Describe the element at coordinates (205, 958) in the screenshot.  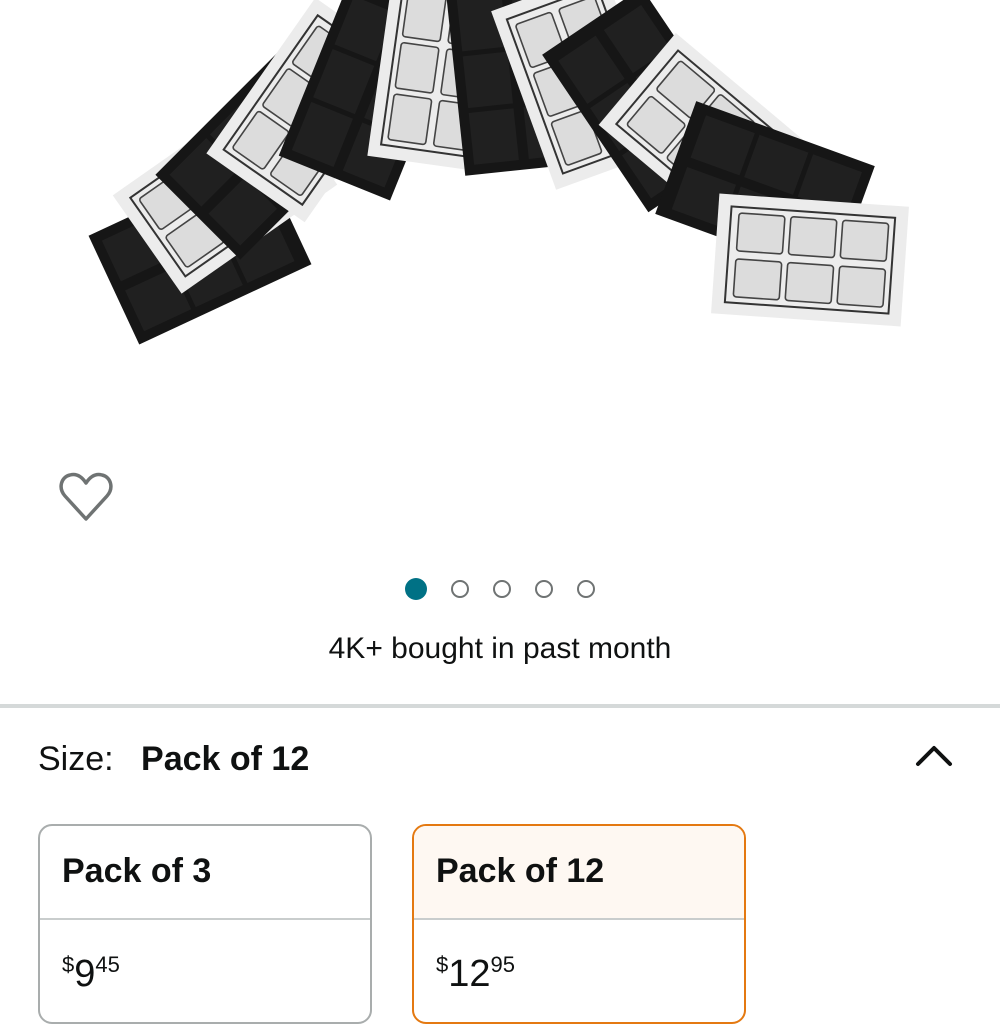
I see `option-price: $945` at that location.